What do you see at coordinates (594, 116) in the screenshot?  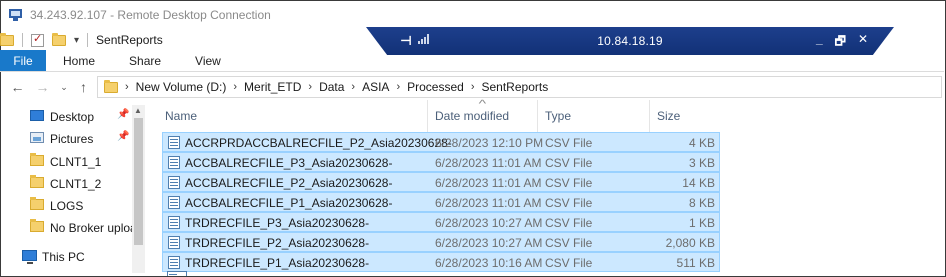 I see `column-header-type: Type` at bounding box center [594, 116].